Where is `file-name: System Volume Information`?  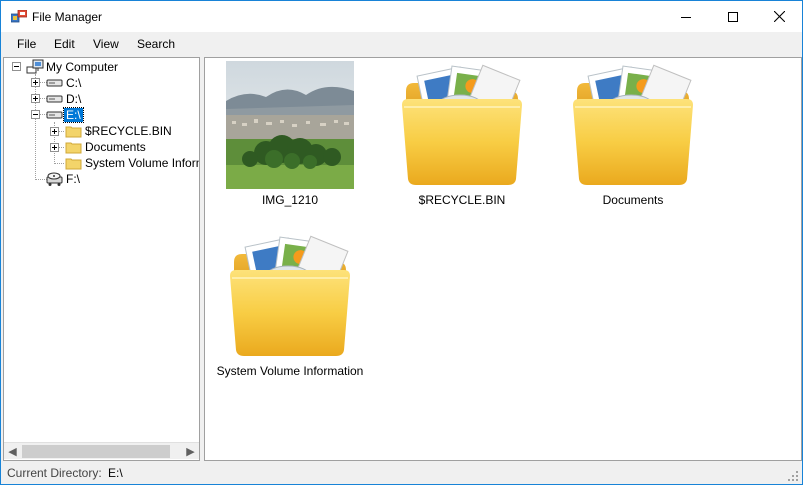
file-name: System Volume Information is located at coordinates (290, 371).